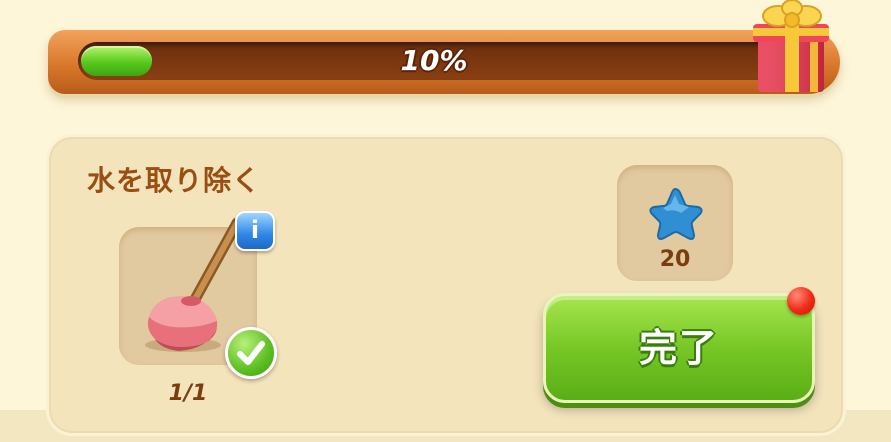  Describe the element at coordinates (251, 353) in the screenshot. I see `checkmark-icon` at that location.